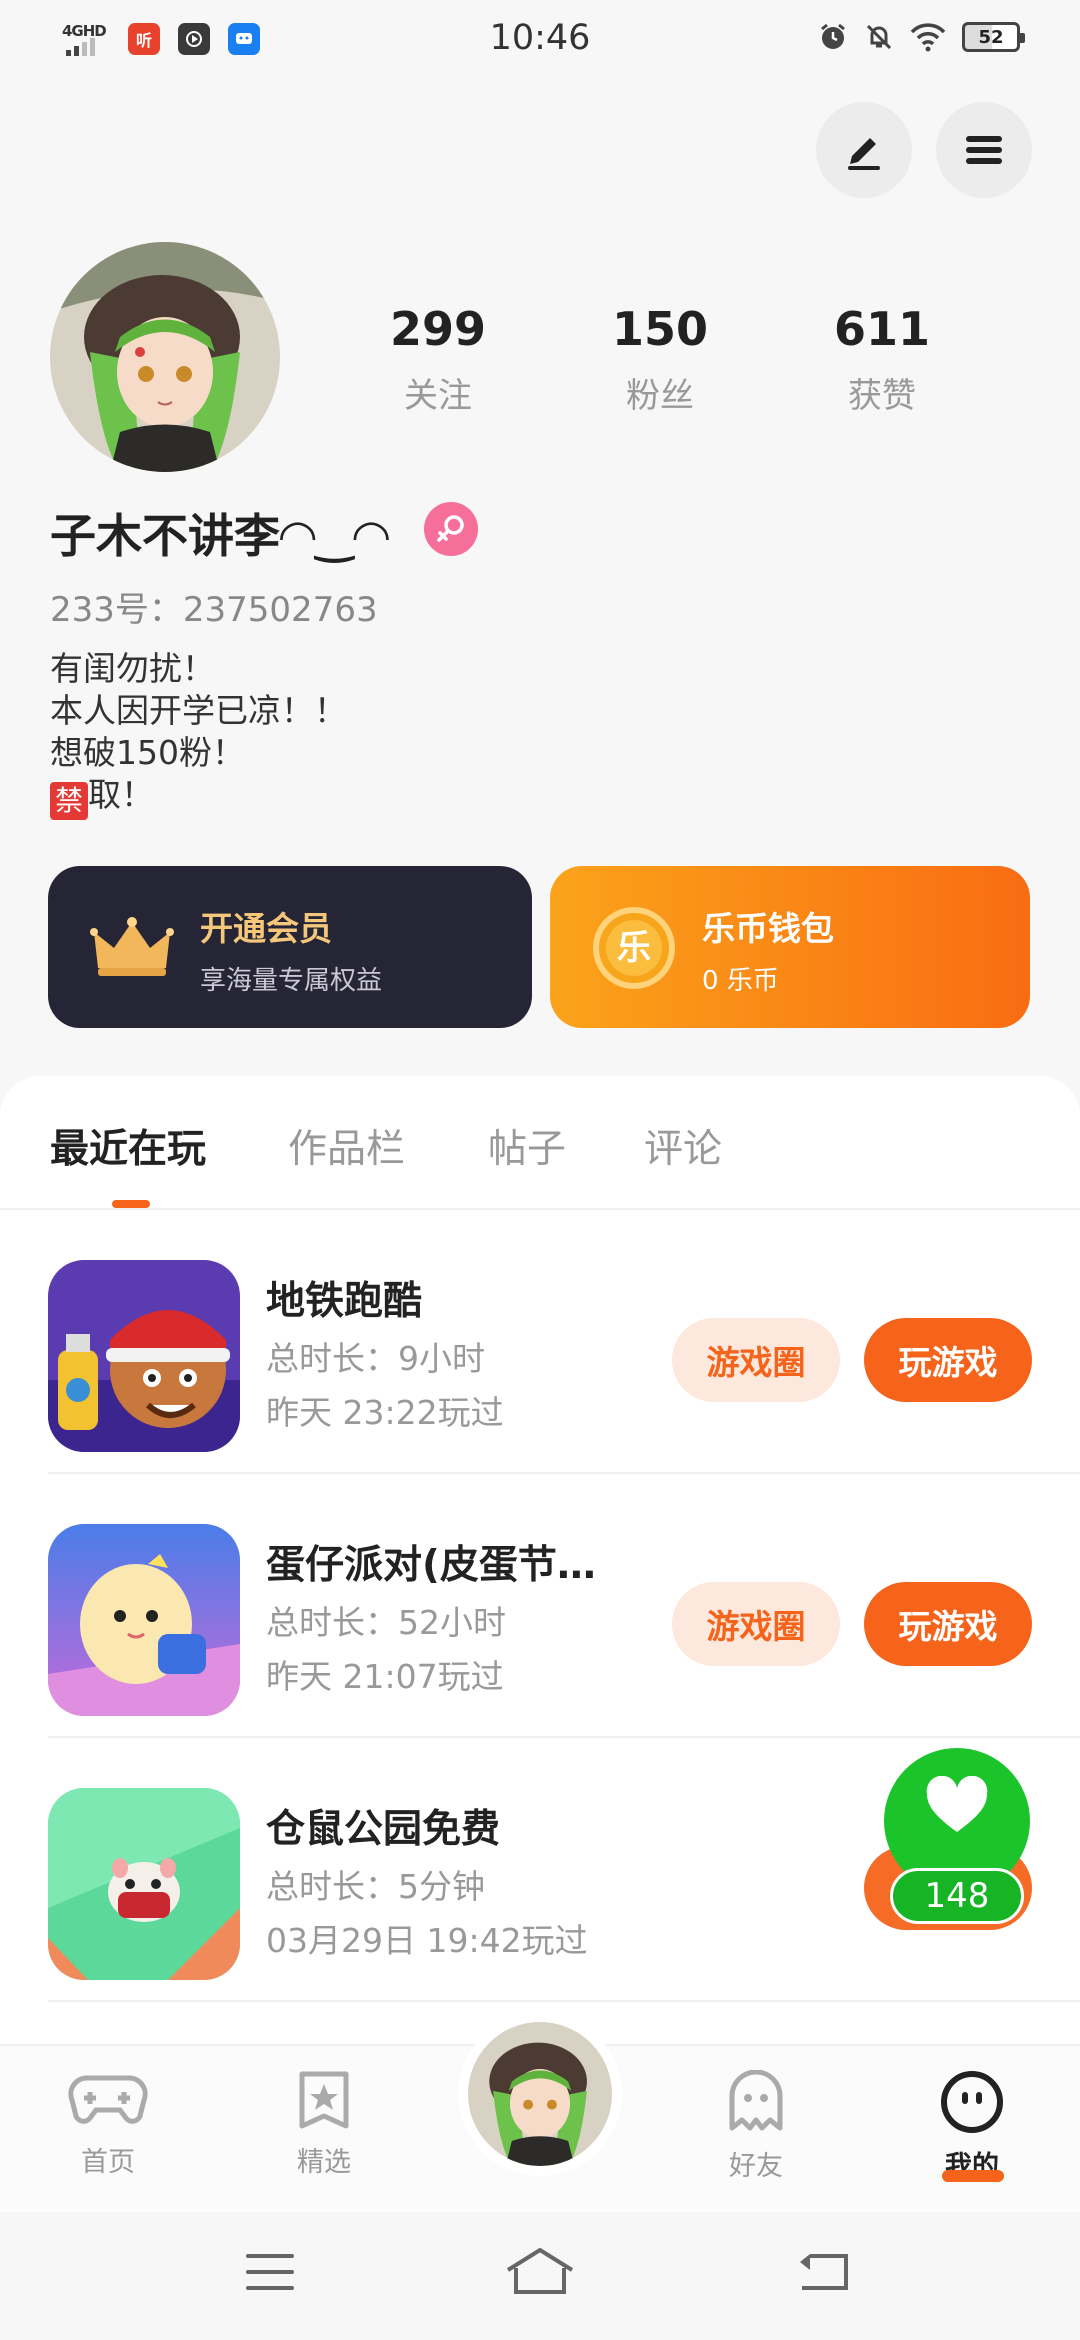  What do you see at coordinates (346, 1146) in the screenshot?
I see `tab-works: 作品栏` at bounding box center [346, 1146].